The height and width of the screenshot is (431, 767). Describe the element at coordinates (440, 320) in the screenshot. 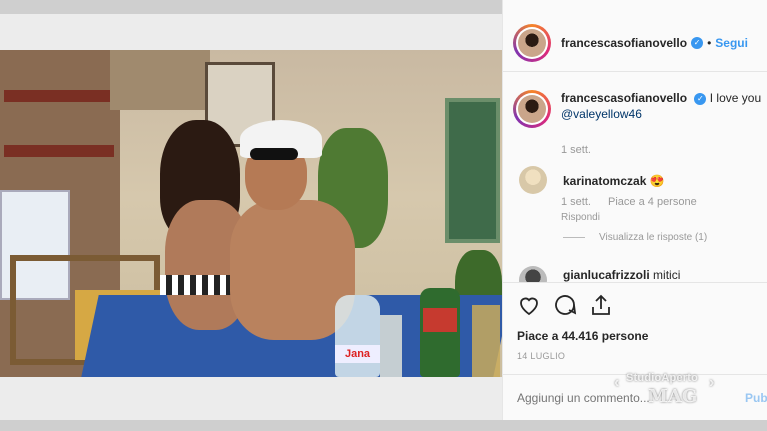

I see `beer-label` at that location.